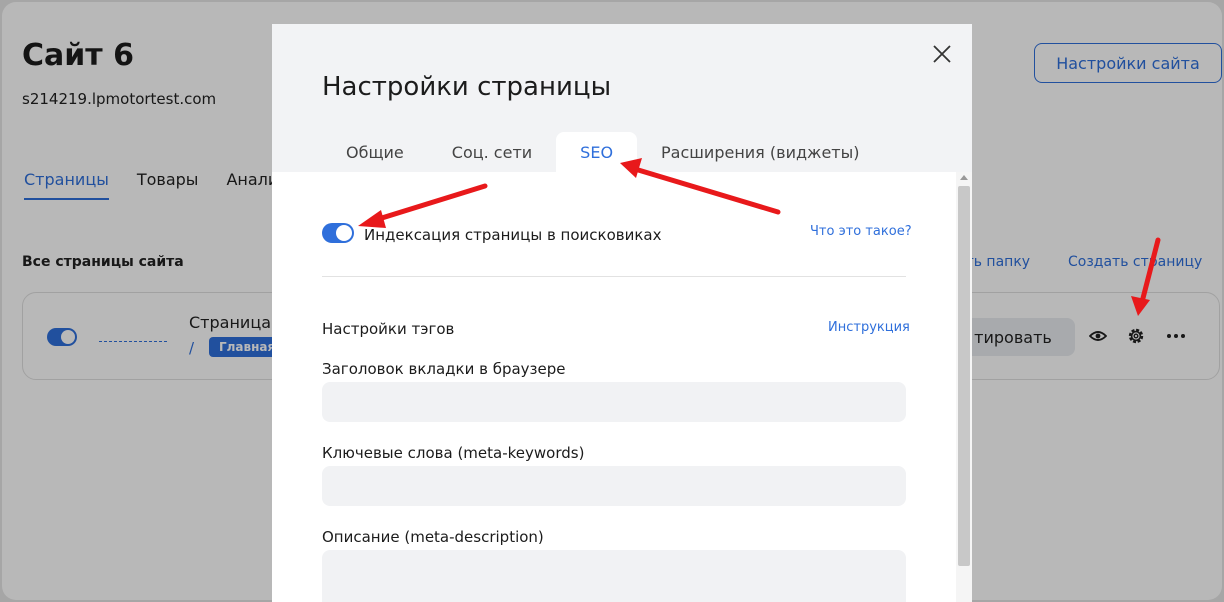 Image resolution: width=1224 pixels, height=602 pixels. I want to click on scroll-thumb, so click(964, 376).